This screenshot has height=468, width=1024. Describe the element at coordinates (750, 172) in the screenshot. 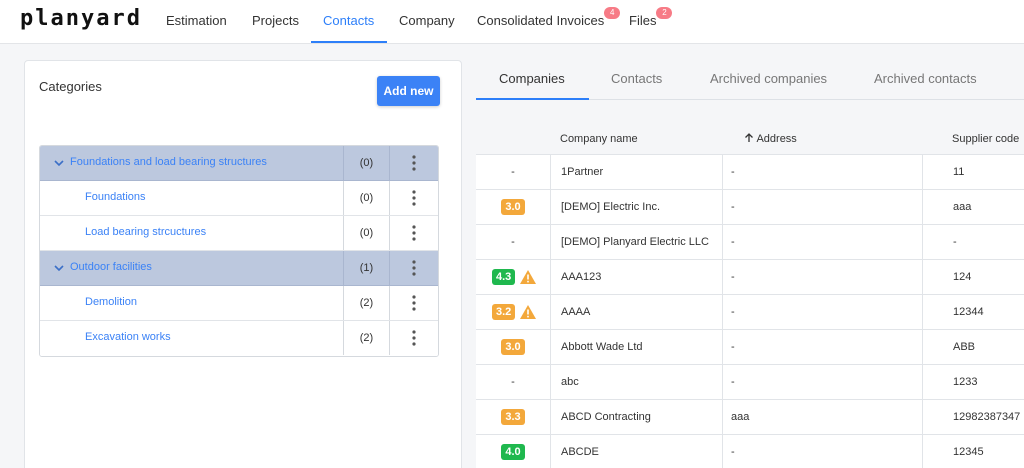

I see `table-row: - 1Partner - 11` at that location.